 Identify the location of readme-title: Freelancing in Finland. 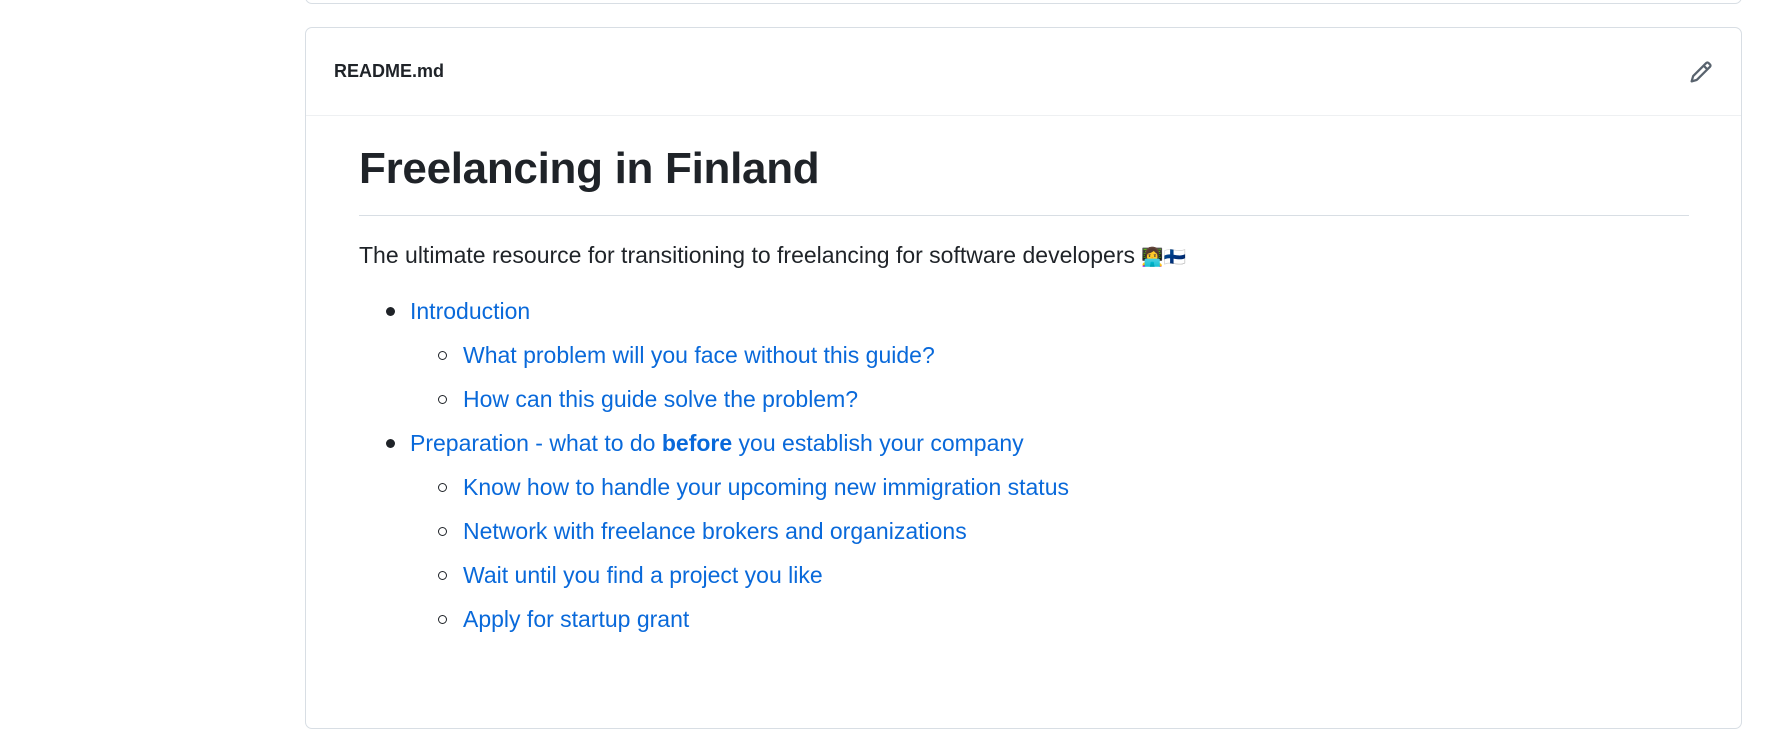
(1024, 178).